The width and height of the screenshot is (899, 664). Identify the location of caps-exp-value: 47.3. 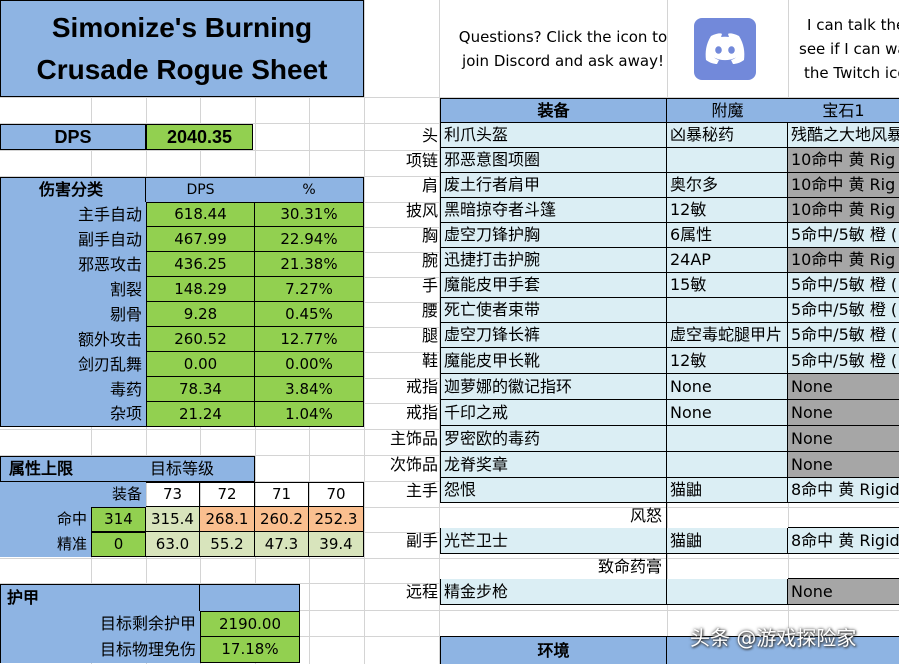
(282, 544).